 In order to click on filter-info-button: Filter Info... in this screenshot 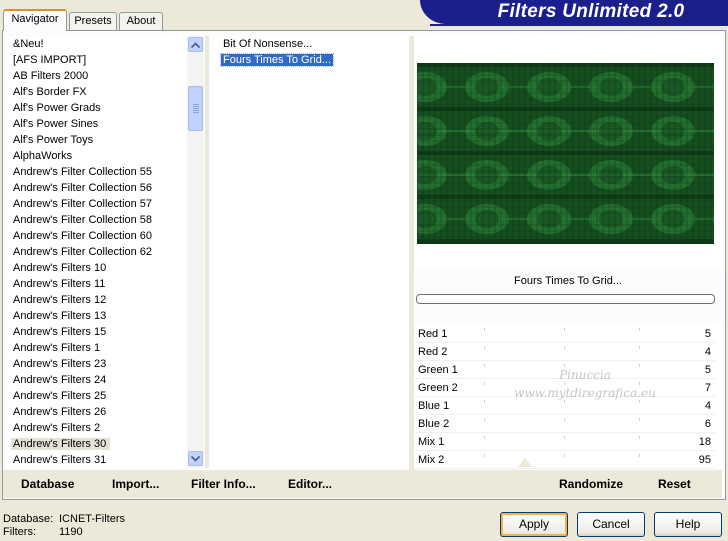, I will do `click(223, 484)`.